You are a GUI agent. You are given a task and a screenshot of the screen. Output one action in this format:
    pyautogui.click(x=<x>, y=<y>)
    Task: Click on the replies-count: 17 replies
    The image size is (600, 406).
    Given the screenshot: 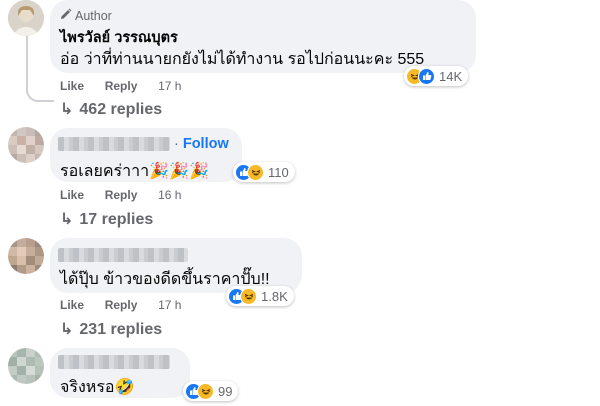 What is the action you would take?
    pyautogui.click(x=116, y=219)
    